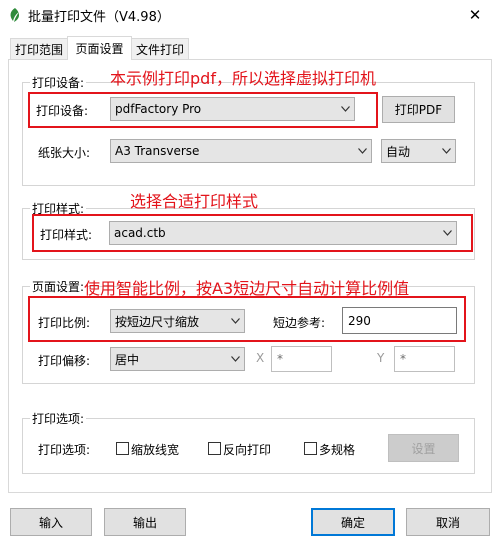  I want to click on y-offset-input: *, so click(424, 359).